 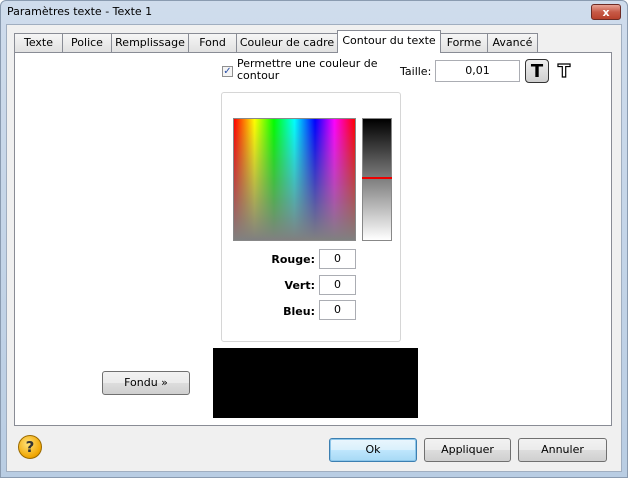 I want to click on hue-saturation-field, so click(x=294, y=179).